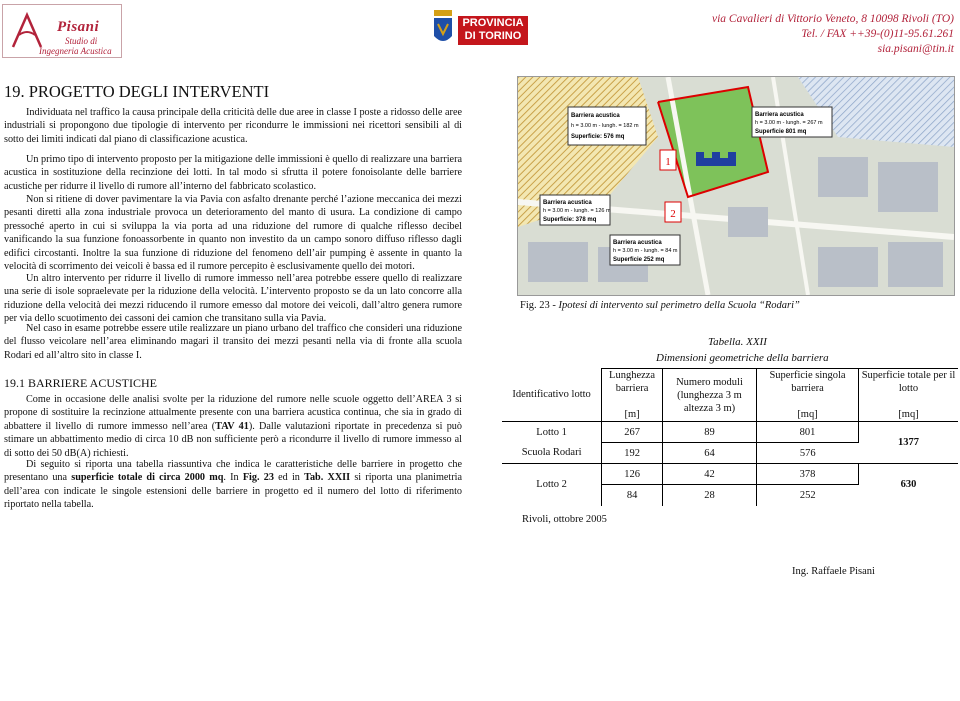  I want to click on callout-4-line2: Superficie 252 mq, so click(639, 260).